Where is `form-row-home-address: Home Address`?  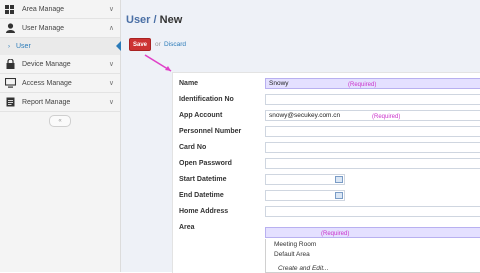 form-row-home-address: Home Address is located at coordinates (326, 213).